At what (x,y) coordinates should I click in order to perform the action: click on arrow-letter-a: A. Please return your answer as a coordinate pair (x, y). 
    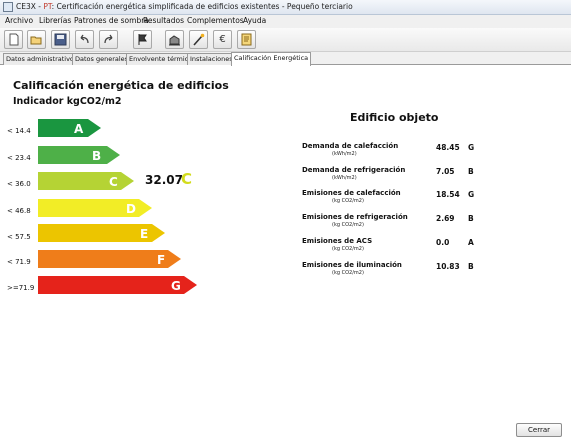
    Looking at the image, I should click on (79, 129).